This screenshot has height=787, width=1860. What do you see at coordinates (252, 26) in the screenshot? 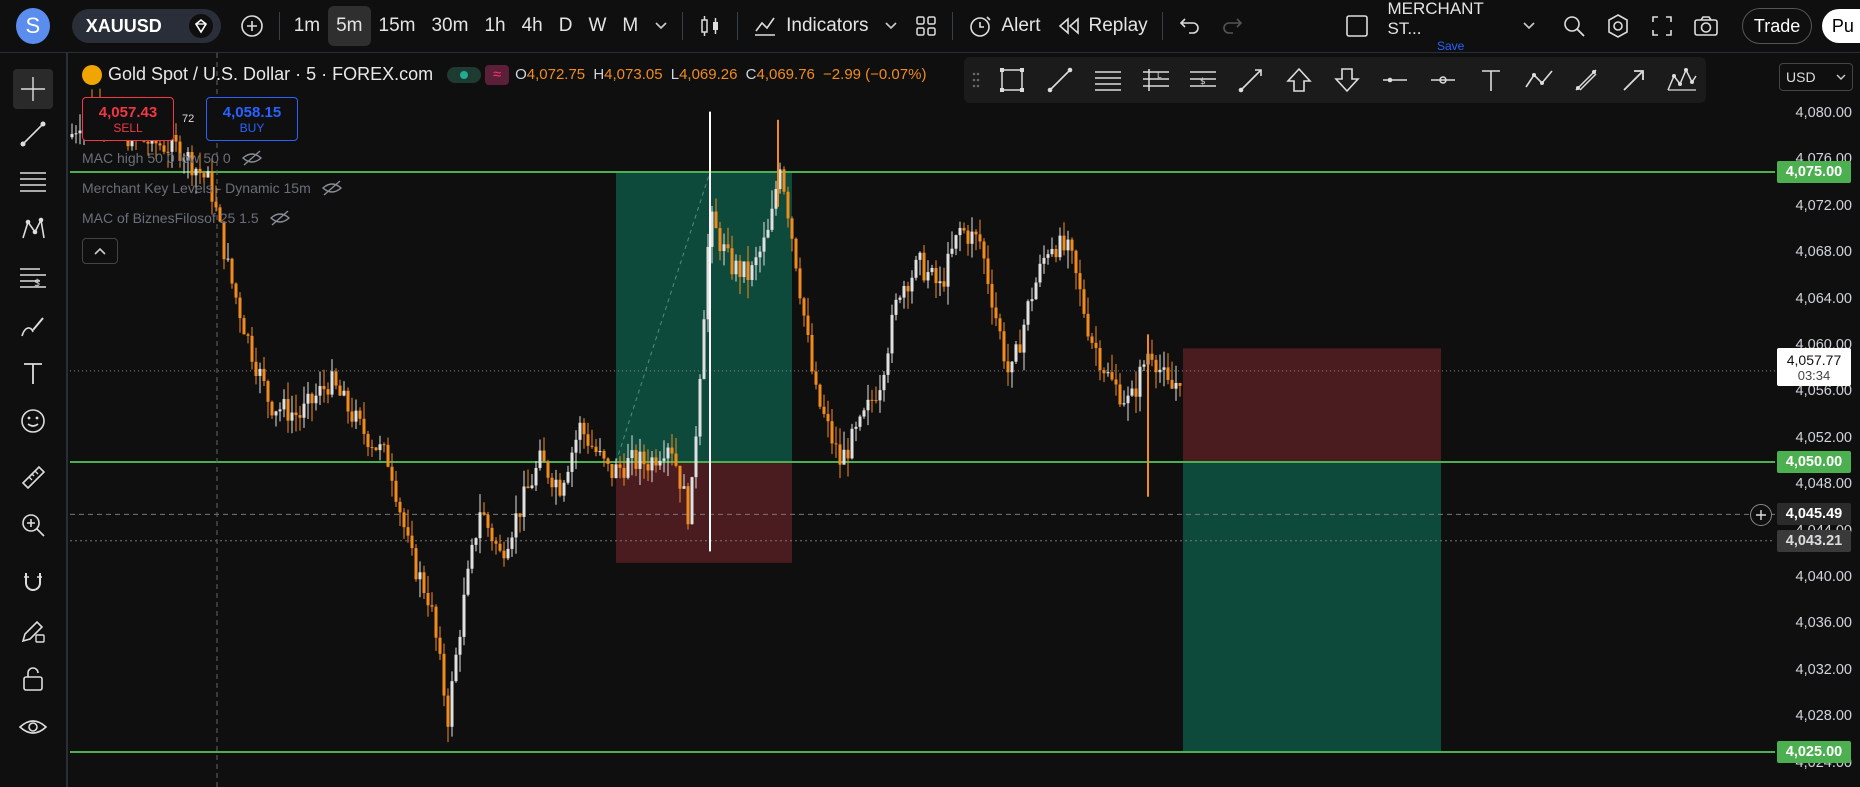
I see `add-symbol-button` at bounding box center [252, 26].